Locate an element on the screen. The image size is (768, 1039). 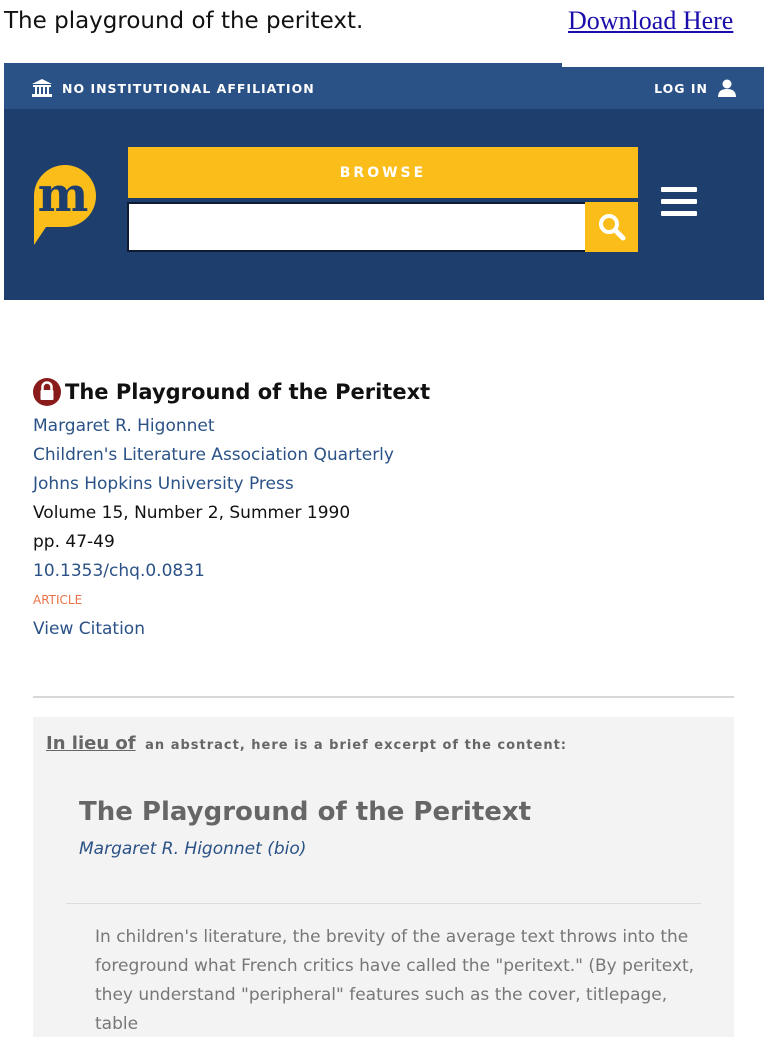
excerpt-divider is located at coordinates (383, 903).